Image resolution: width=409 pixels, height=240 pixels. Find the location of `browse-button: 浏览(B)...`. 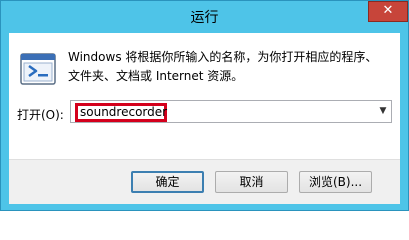

browse-button: 浏览(B)... is located at coordinates (335, 182).